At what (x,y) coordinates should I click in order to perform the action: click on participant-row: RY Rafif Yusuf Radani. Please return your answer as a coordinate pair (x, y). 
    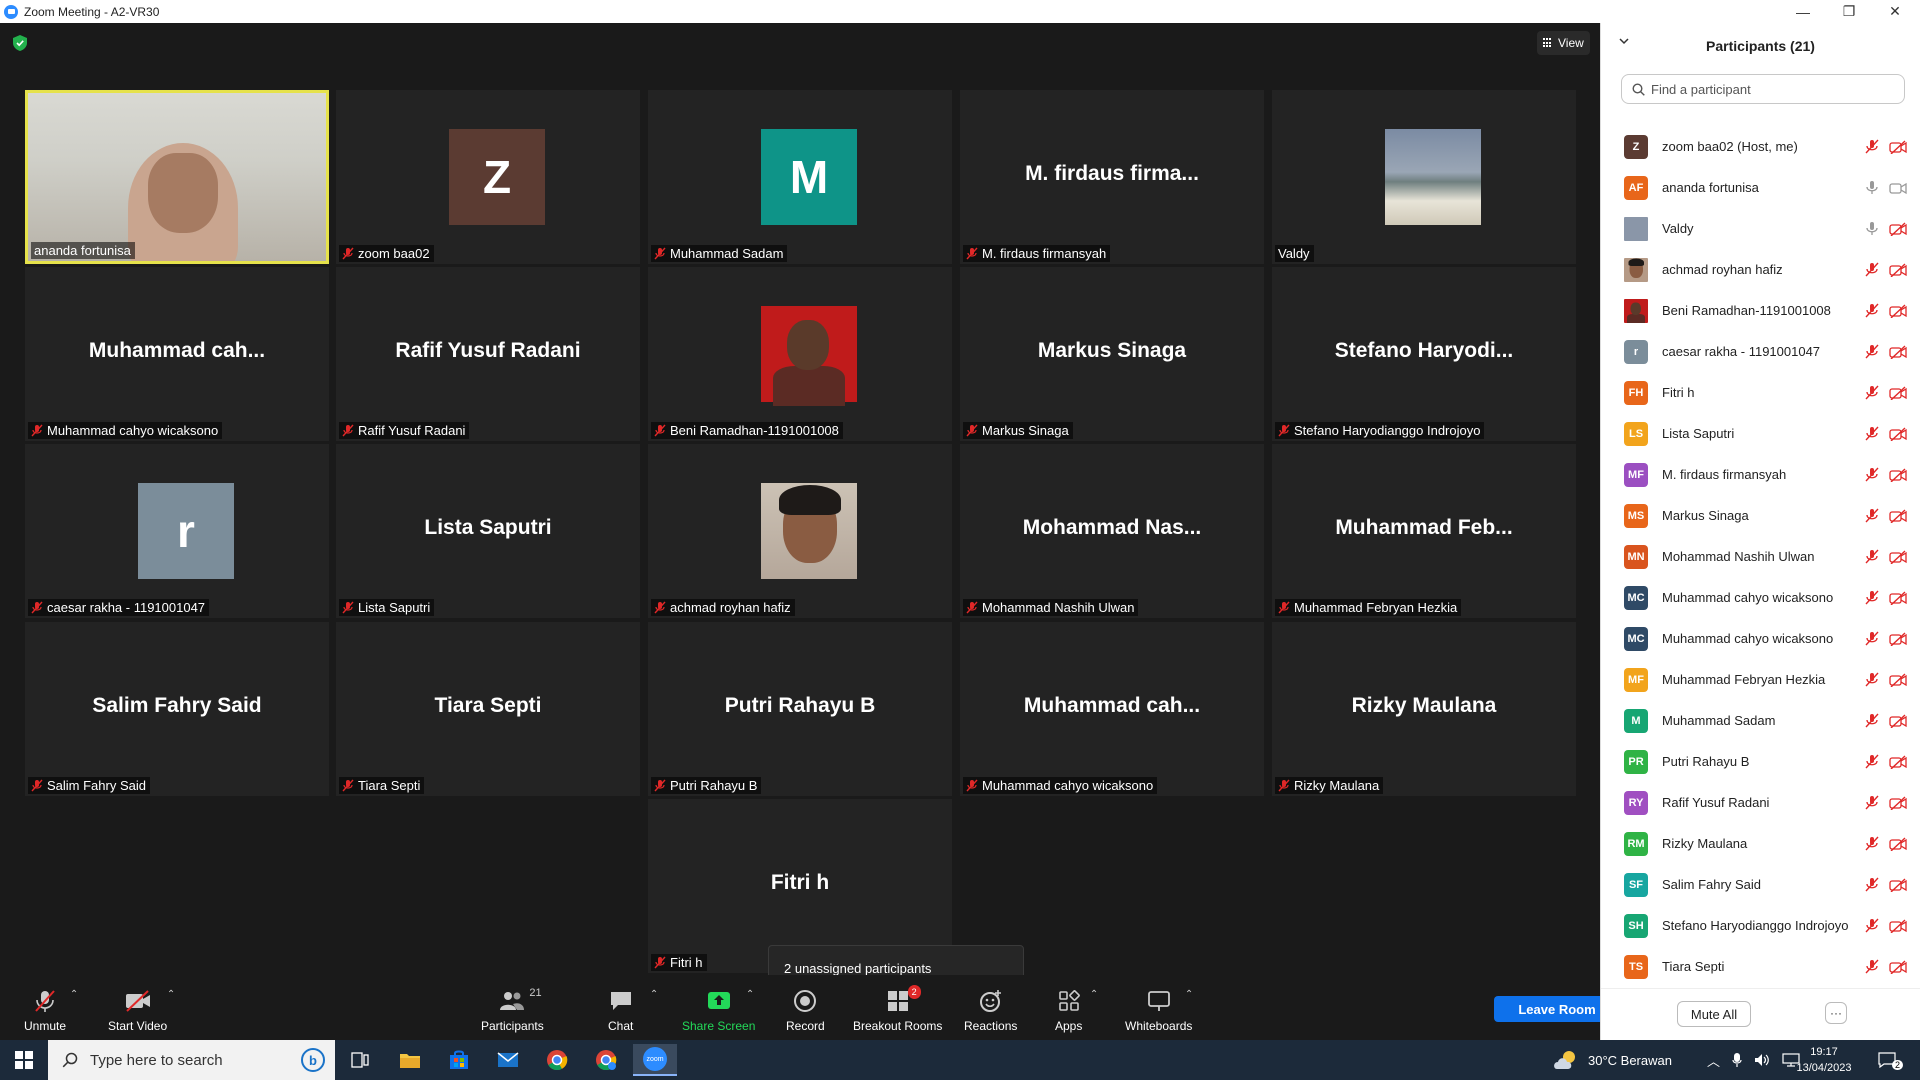
    Looking at the image, I should click on (1760, 802).